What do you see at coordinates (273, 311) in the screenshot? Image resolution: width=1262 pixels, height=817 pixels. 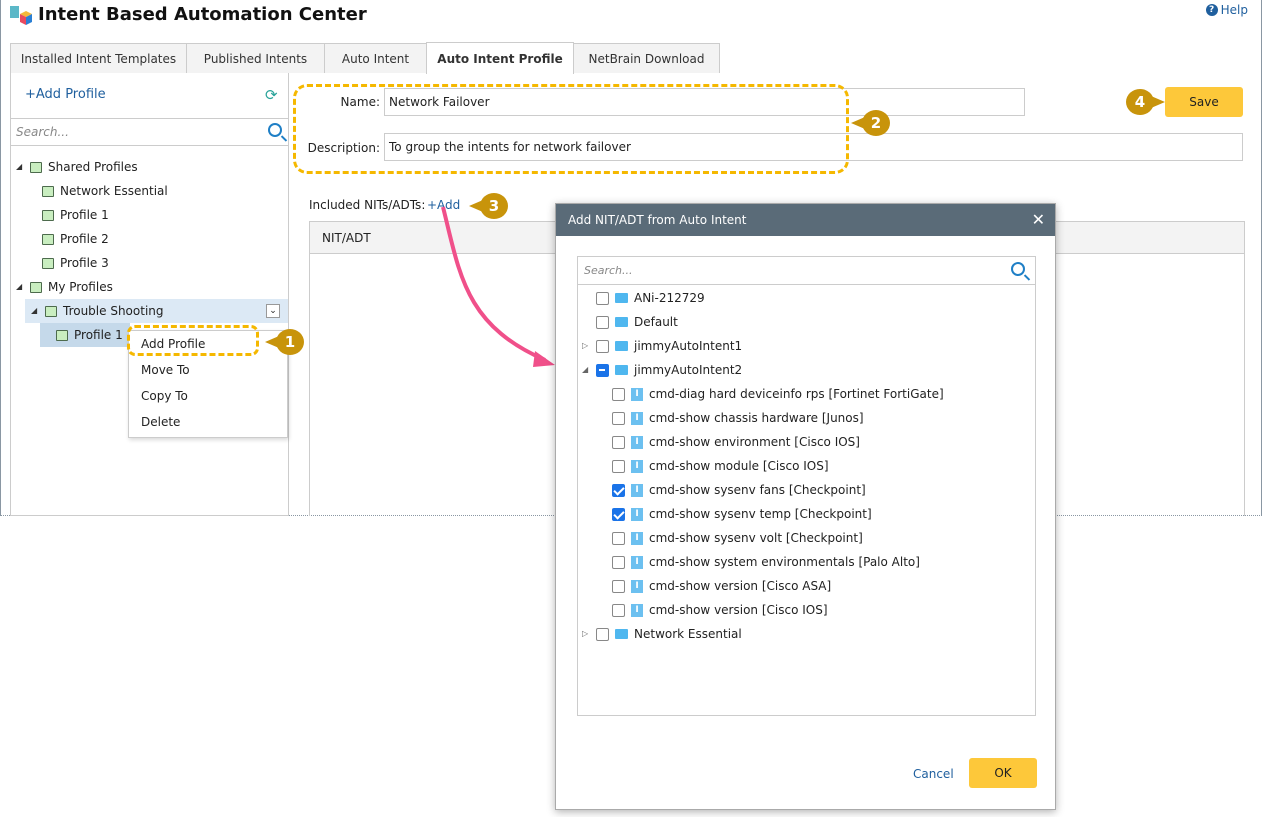 I see `dropdown-chevron-icon: ⌄` at bounding box center [273, 311].